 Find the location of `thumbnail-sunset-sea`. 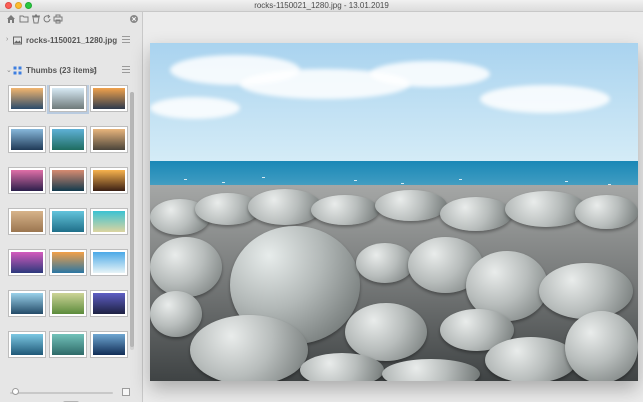

thumbnail-sunset-sea is located at coordinates (27, 98).